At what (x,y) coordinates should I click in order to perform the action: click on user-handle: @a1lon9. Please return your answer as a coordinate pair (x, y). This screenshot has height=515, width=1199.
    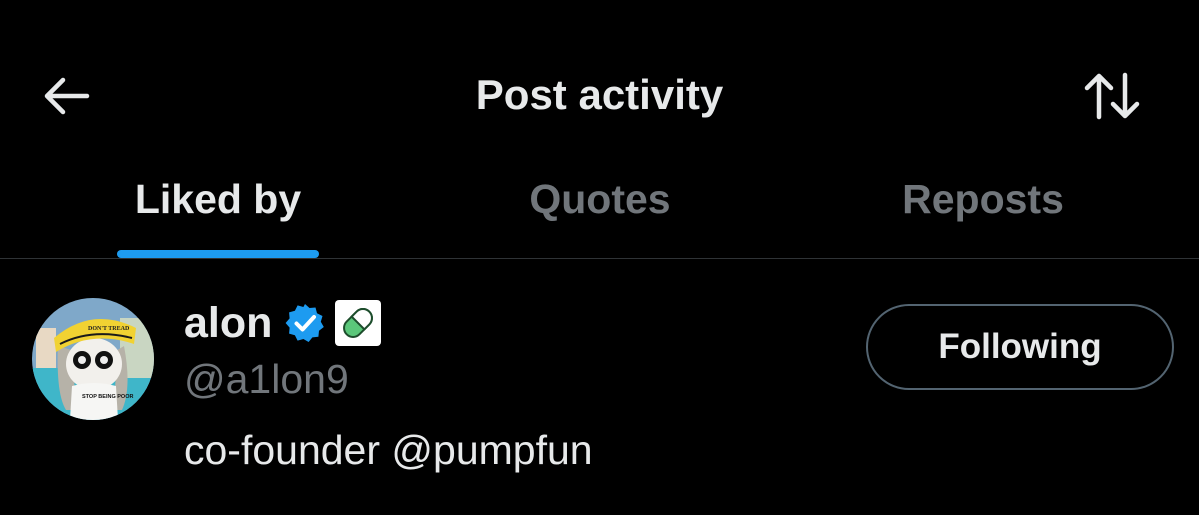
    Looking at the image, I should click on (266, 379).